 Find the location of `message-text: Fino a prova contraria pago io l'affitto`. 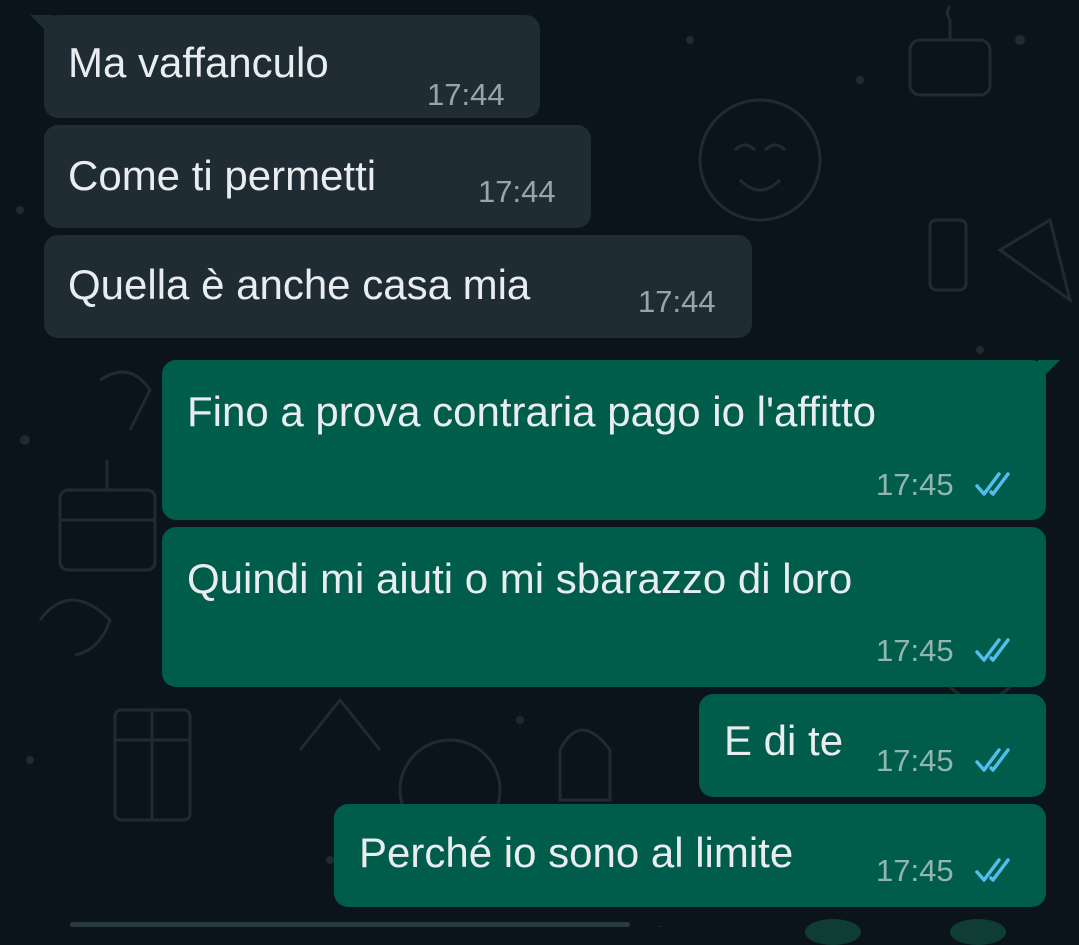

message-text: Fino a prova contraria pago io l'affitto is located at coordinates (531, 411).